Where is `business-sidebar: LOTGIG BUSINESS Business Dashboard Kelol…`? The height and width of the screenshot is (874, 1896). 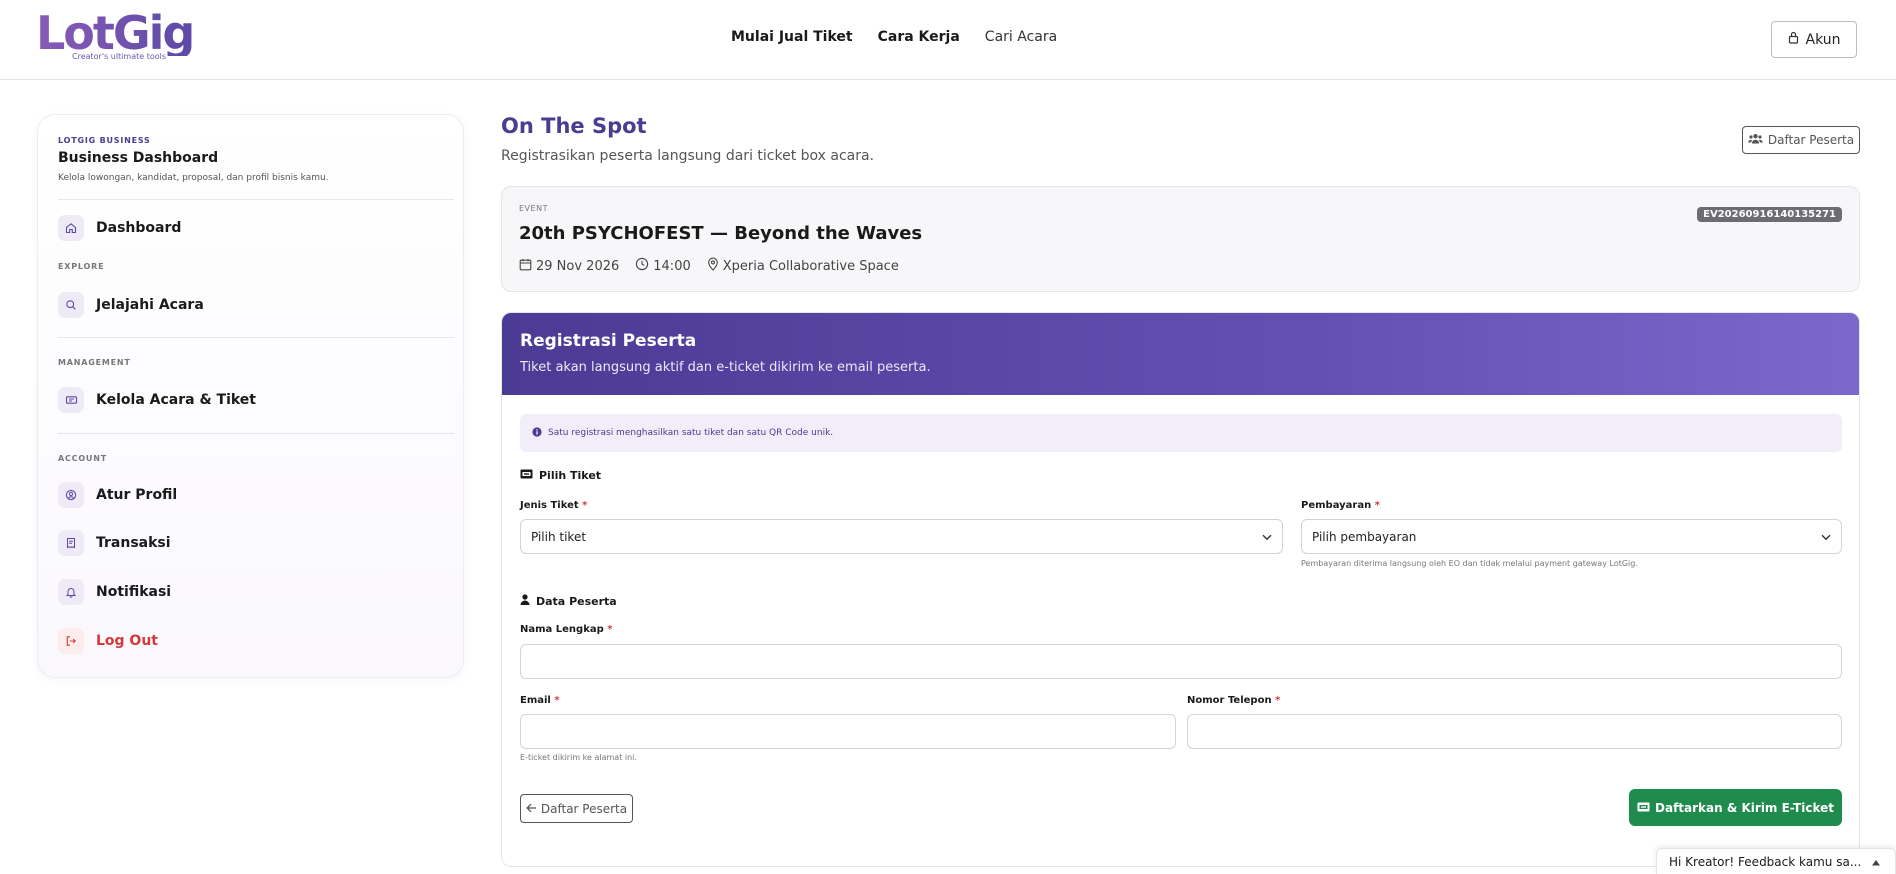 business-sidebar: LOTGIG BUSINESS Business Dashboard Kelol… is located at coordinates (250, 396).